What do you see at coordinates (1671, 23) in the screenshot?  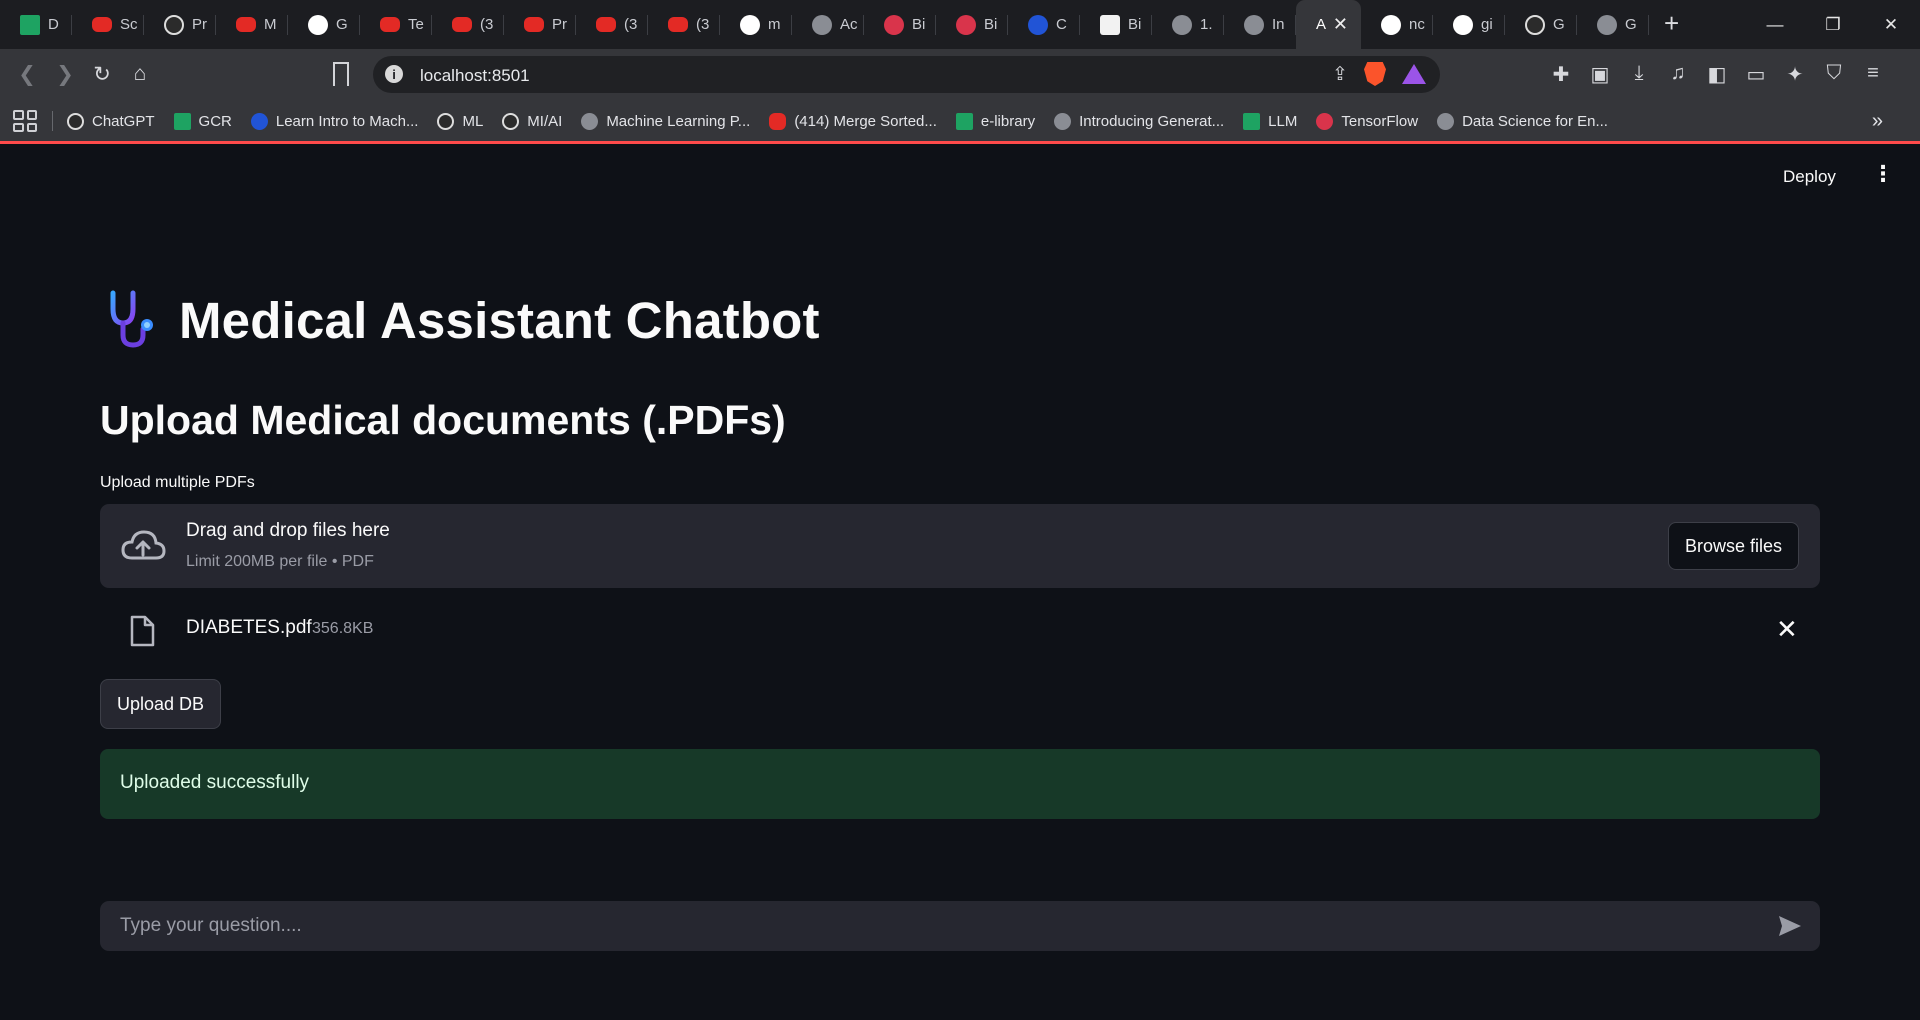 I see `new-tab-icon: +` at bounding box center [1671, 23].